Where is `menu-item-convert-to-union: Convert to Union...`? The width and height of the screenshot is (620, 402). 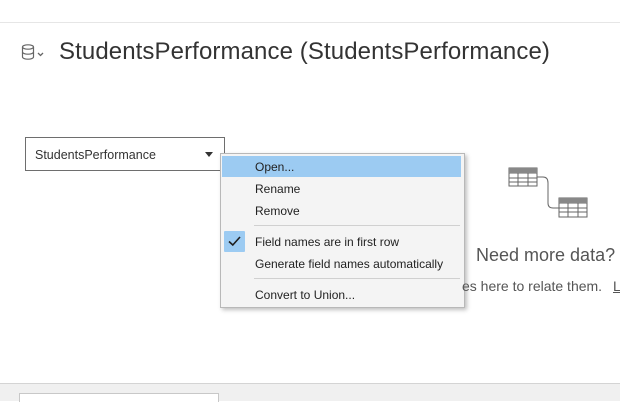
menu-item-convert-to-union: Convert to Union... is located at coordinates (341, 294).